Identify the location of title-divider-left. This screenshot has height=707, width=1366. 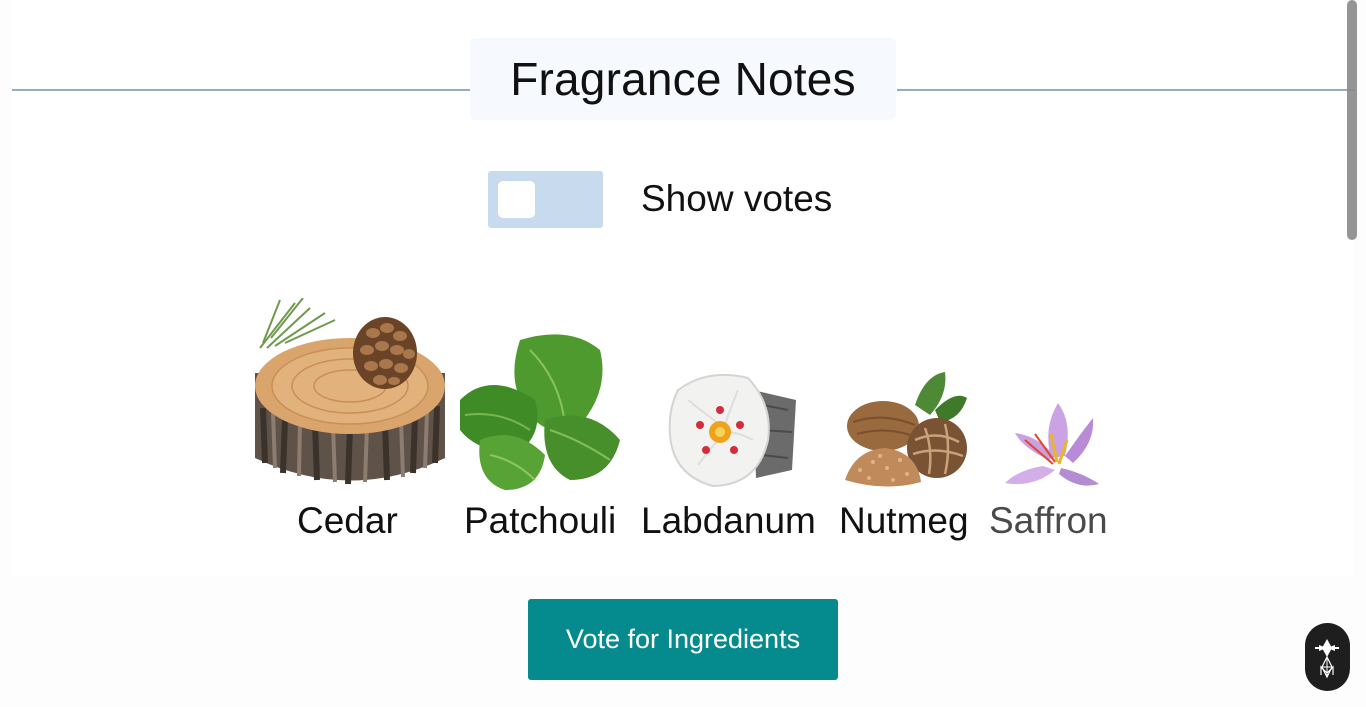
(241, 90).